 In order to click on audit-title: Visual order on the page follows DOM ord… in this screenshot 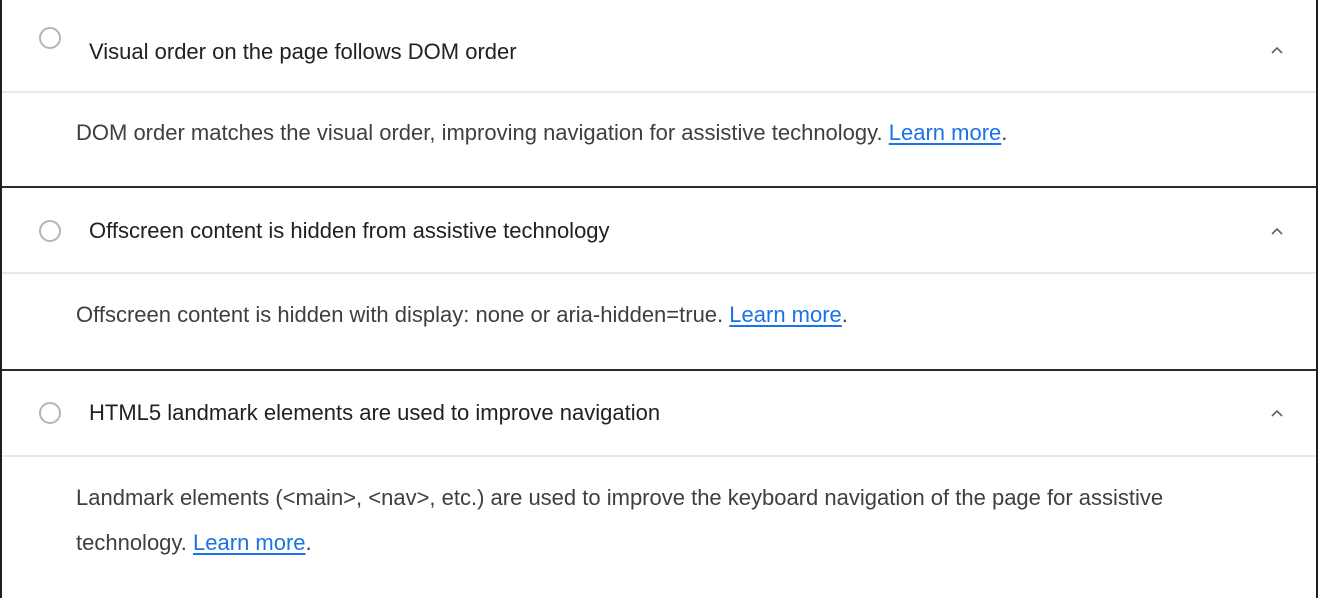, I will do `click(303, 51)`.